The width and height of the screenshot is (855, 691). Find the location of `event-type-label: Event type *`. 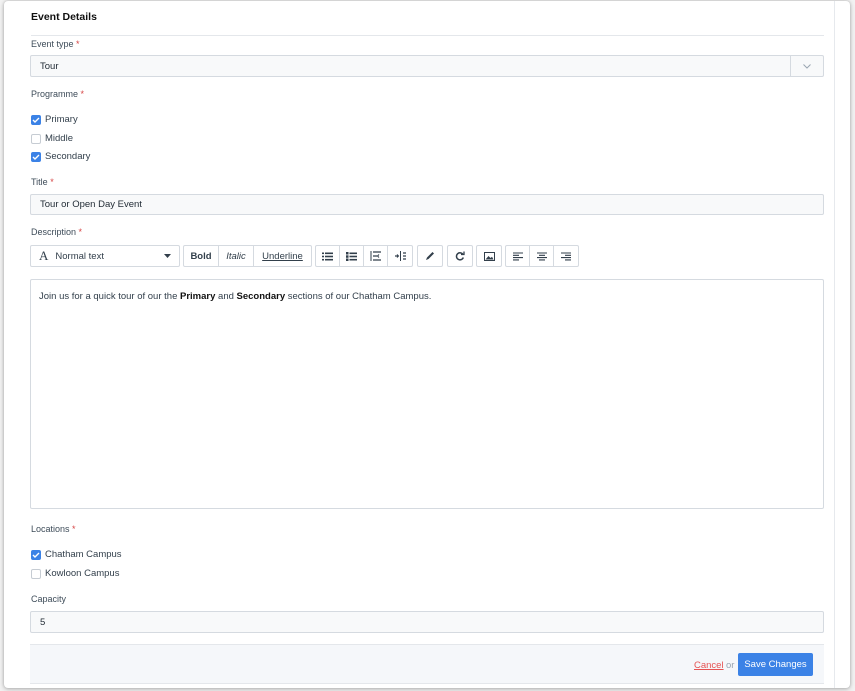

event-type-label: Event type * is located at coordinates (55, 44).